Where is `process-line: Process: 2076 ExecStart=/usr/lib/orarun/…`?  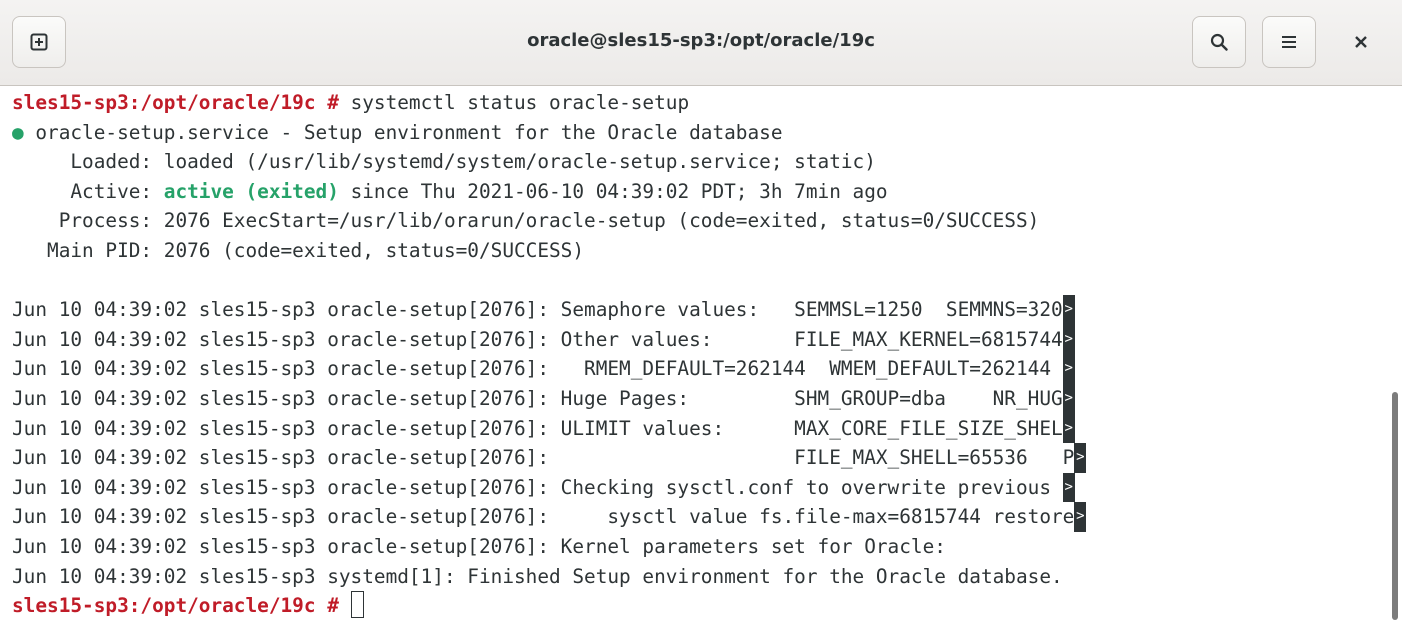
process-line: Process: 2076 ExecStart=/usr/lib/orarun/… is located at coordinates (526, 221).